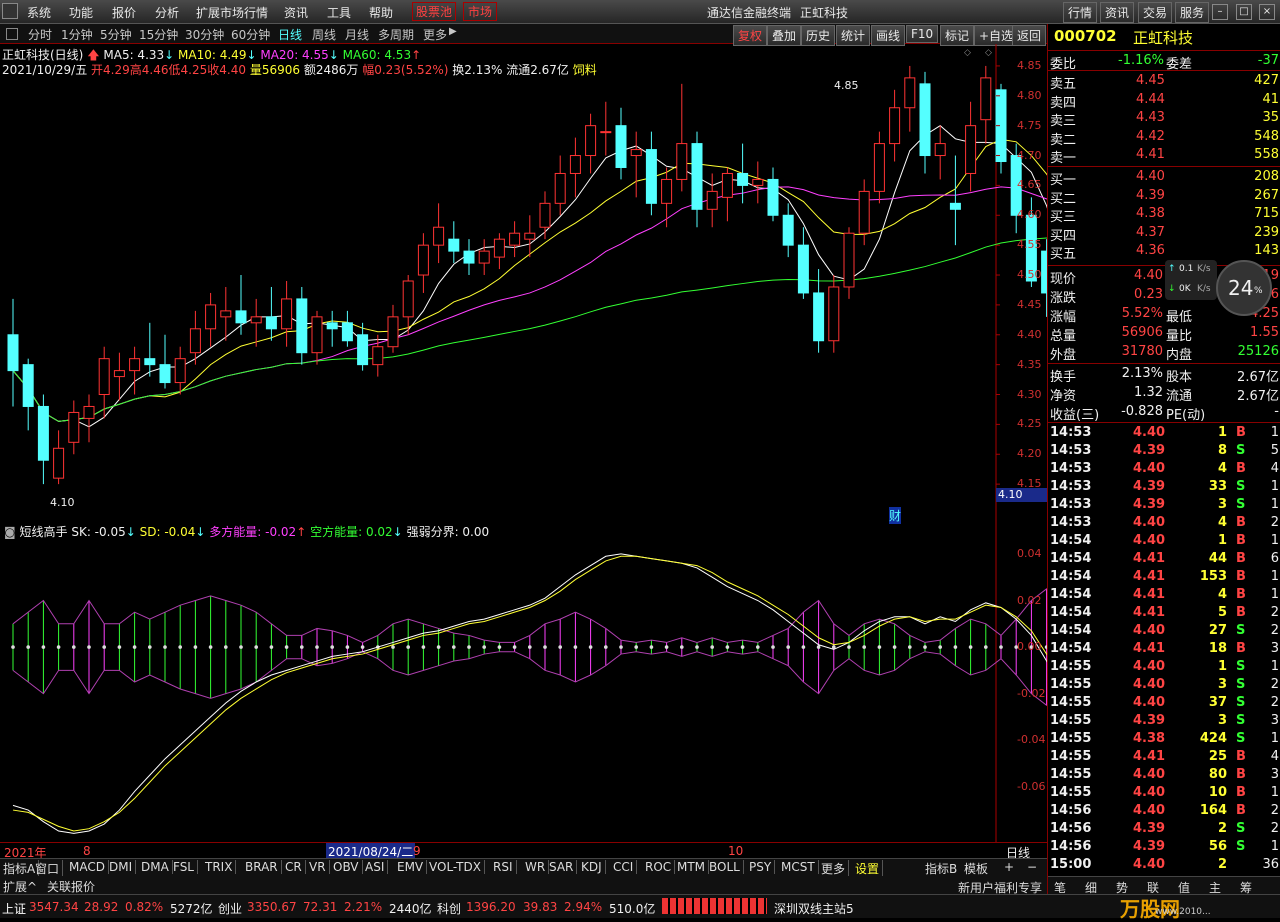  Describe the element at coordinates (1179, 355) in the screenshot. I see `stat-label: 内盘` at that location.